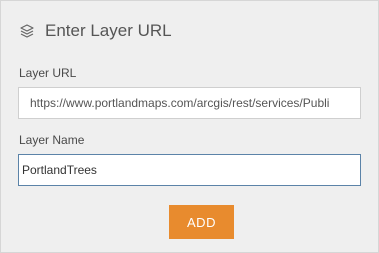 The height and width of the screenshot is (253, 379). What do you see at coordinates (108, 30) in the screenshot?
I see `panel-title: Enter Layer URL` at bounding box center [108, 30].